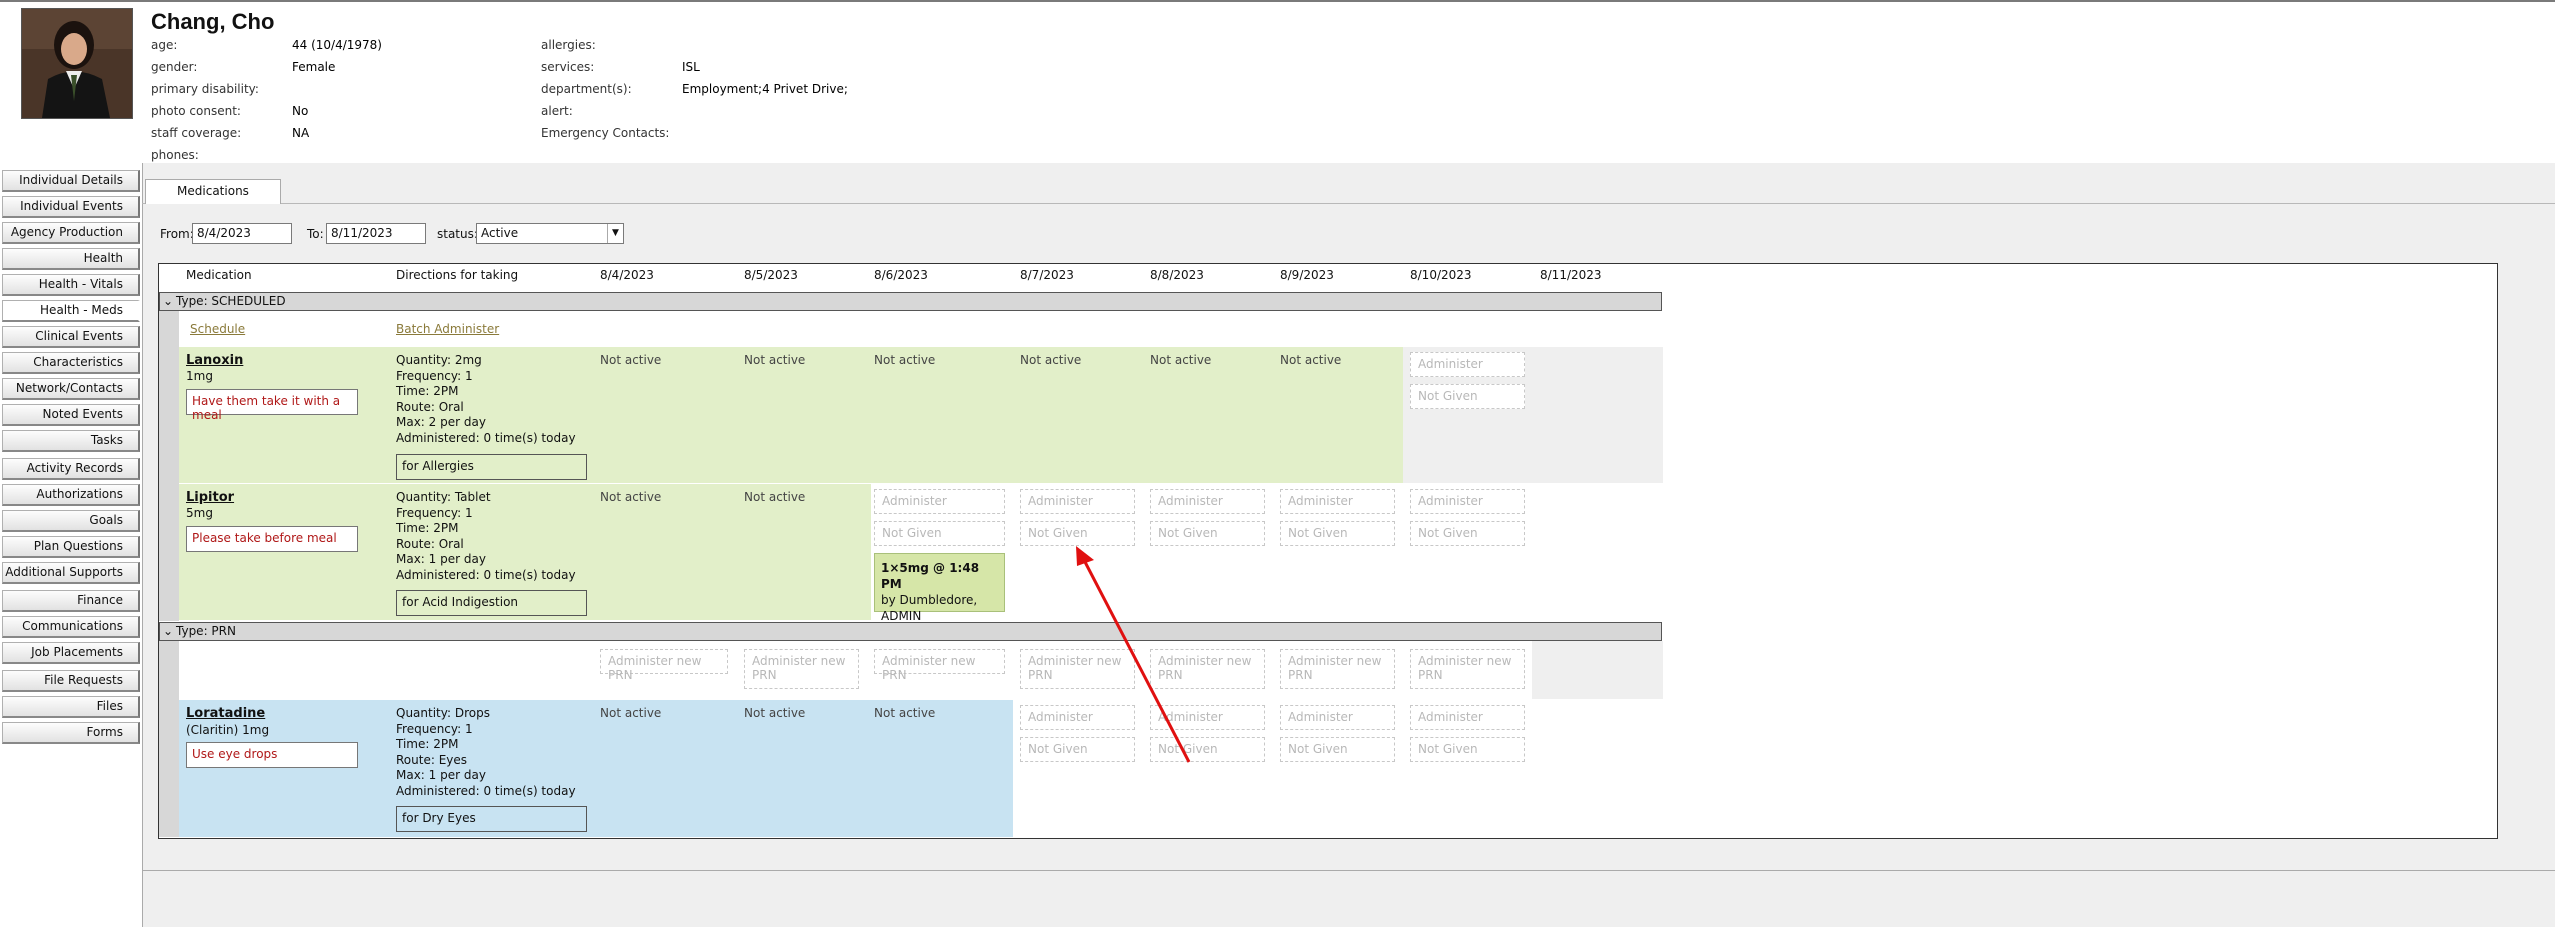 Image resolution: width=2555 pixels, height=927 pixels. I want to click on sidebar-item-noted-events: Noted Events, so click(71, 415).